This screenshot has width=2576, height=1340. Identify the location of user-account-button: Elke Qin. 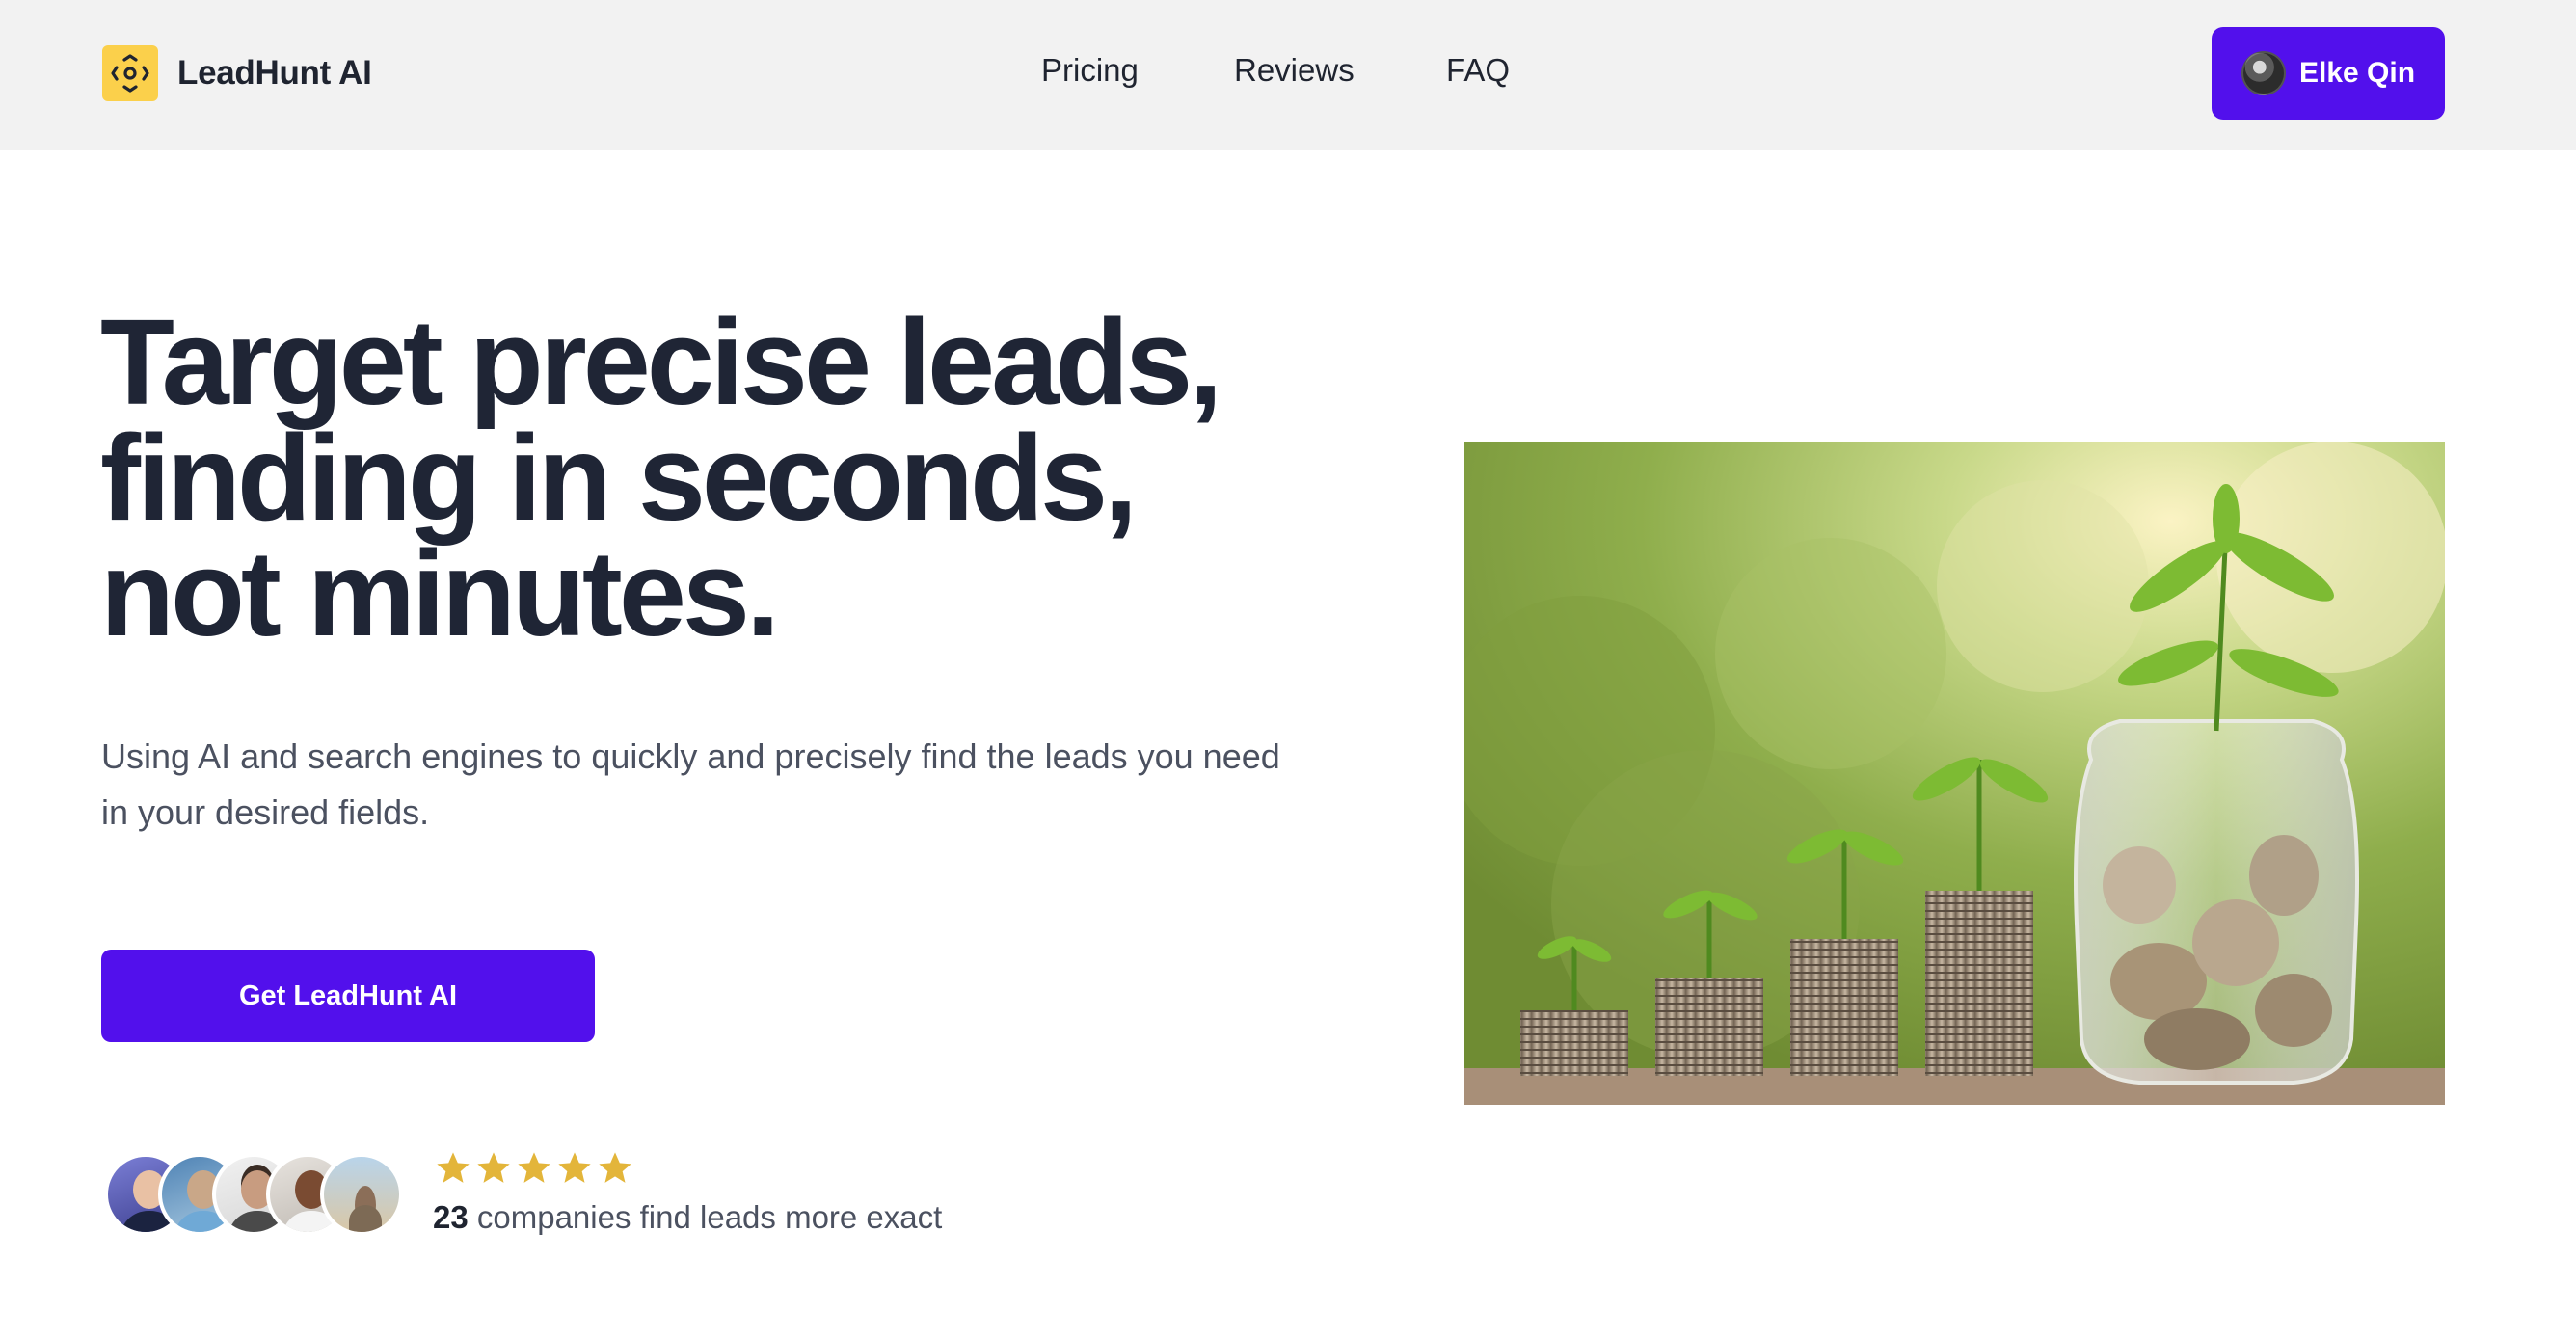
(2328, 73).